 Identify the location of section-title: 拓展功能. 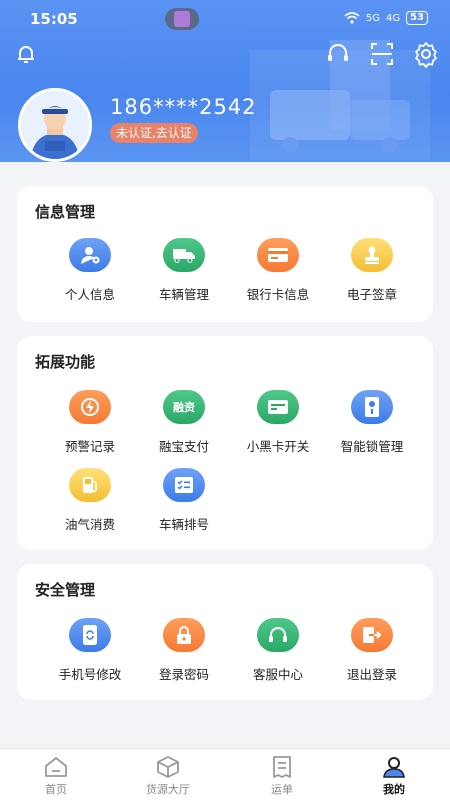
(65, 362).